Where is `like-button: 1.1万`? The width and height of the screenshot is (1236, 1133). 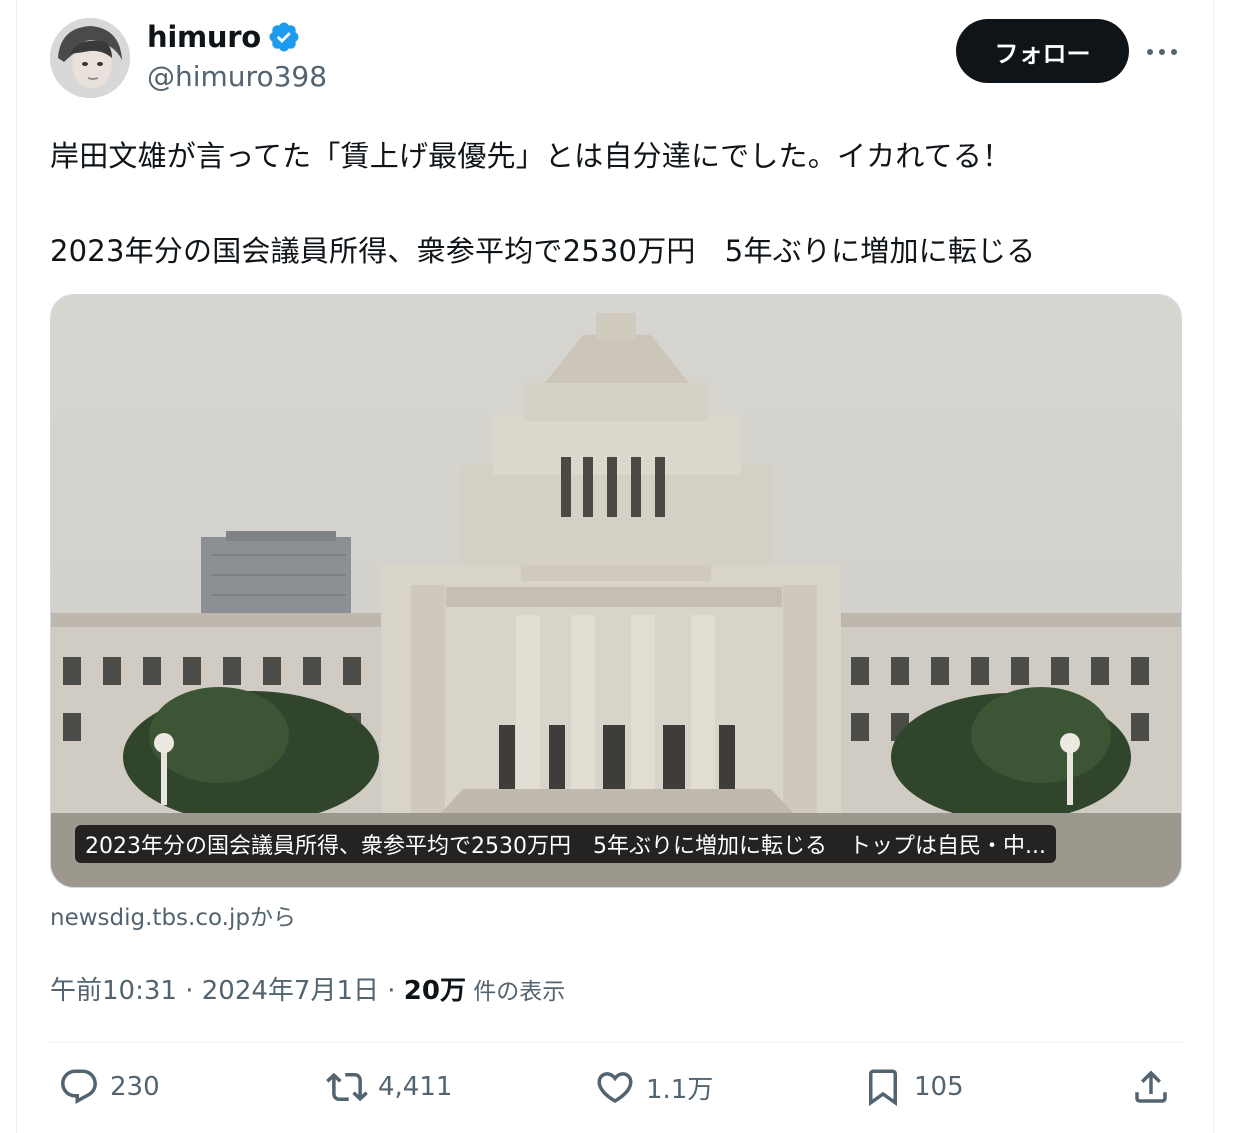
like-button: 1.1万 is located at coordinates (653, 1087).